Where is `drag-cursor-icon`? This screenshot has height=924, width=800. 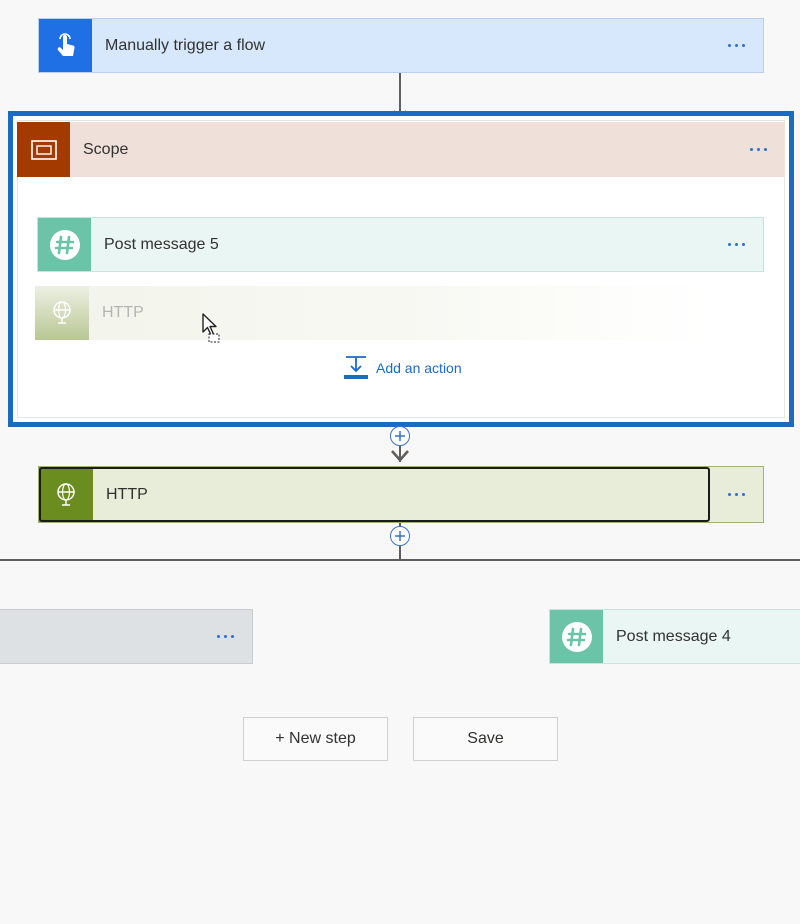 drag-cursor-icon is located at coordinates (211, 328).